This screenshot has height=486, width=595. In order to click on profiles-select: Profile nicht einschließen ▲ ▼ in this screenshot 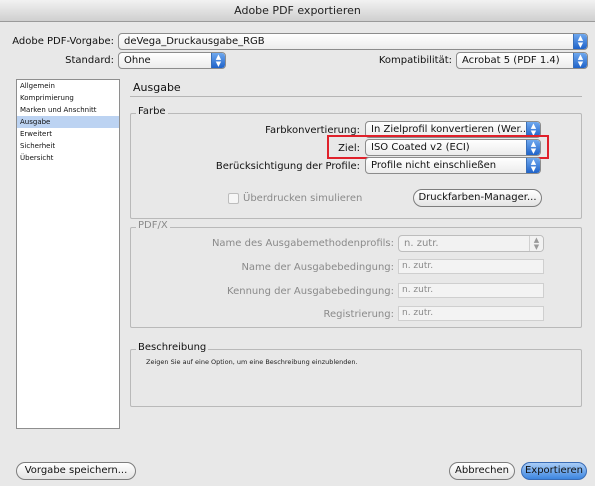, I will do `click(453, 165)`.